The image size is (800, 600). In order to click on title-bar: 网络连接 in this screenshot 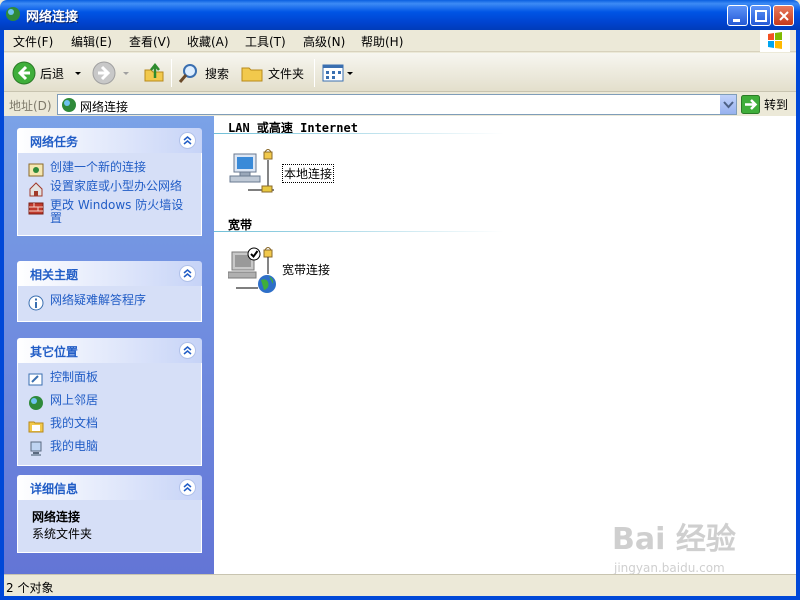, I will do `click(400, 15)`.